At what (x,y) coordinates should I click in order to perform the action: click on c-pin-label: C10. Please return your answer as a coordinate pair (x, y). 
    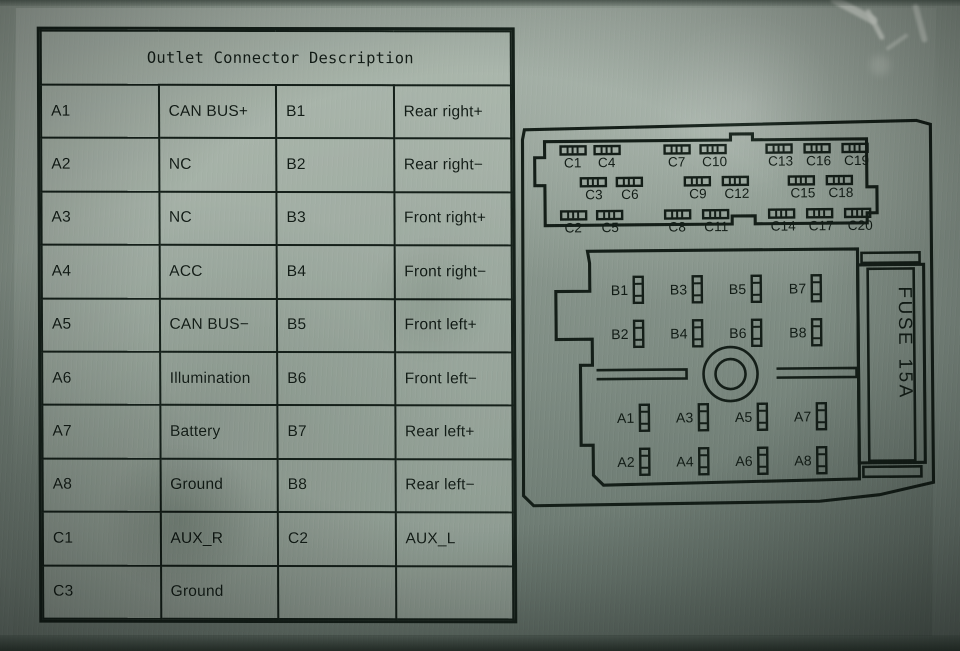
    Looking at the image, I should click on (714, 161).